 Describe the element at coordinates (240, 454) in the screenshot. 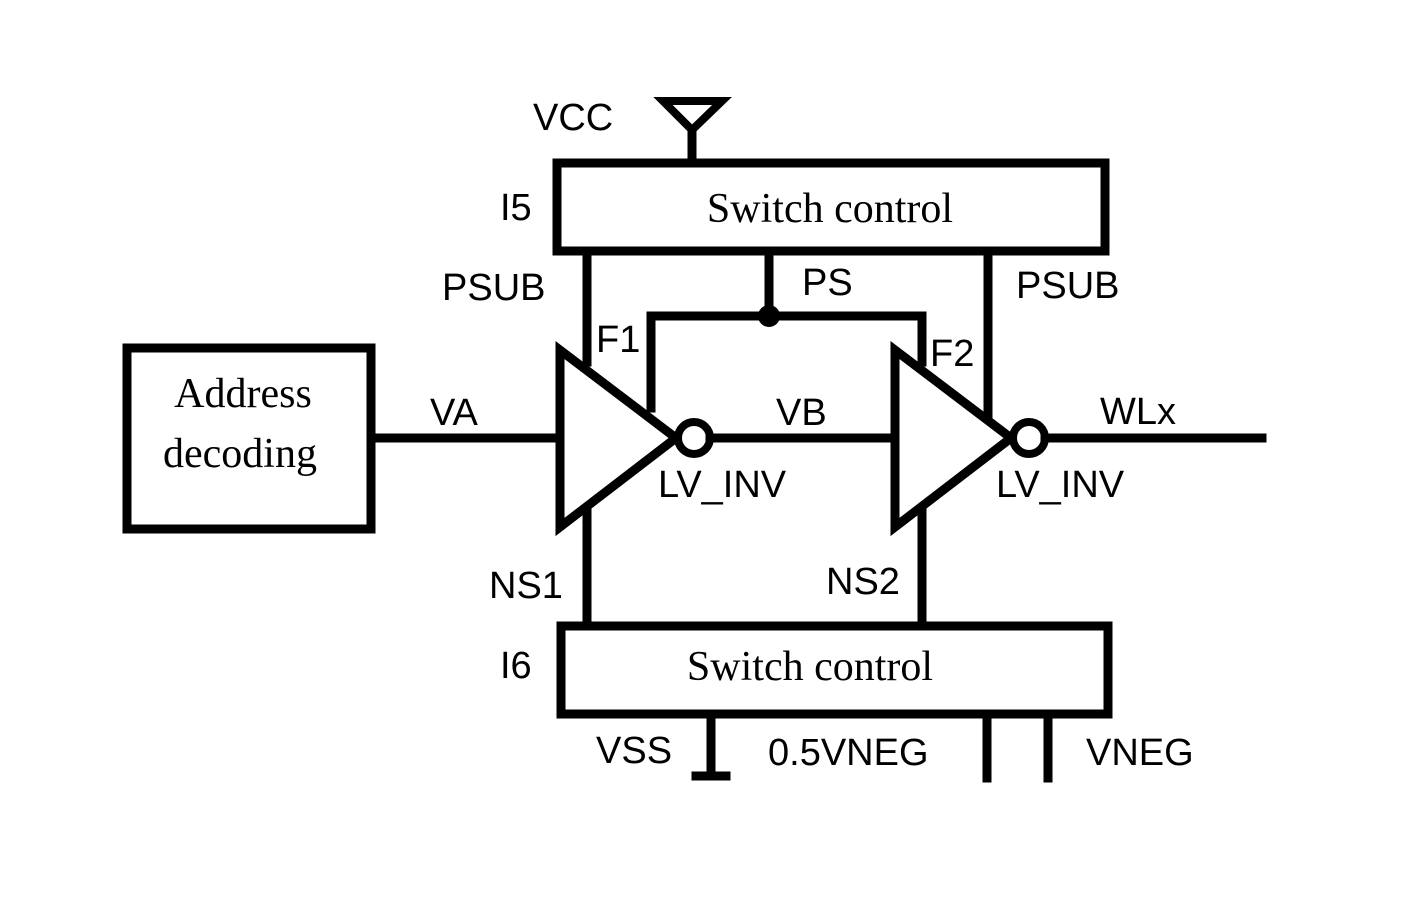

I see `address-decoding-line2: decoding` at that location.